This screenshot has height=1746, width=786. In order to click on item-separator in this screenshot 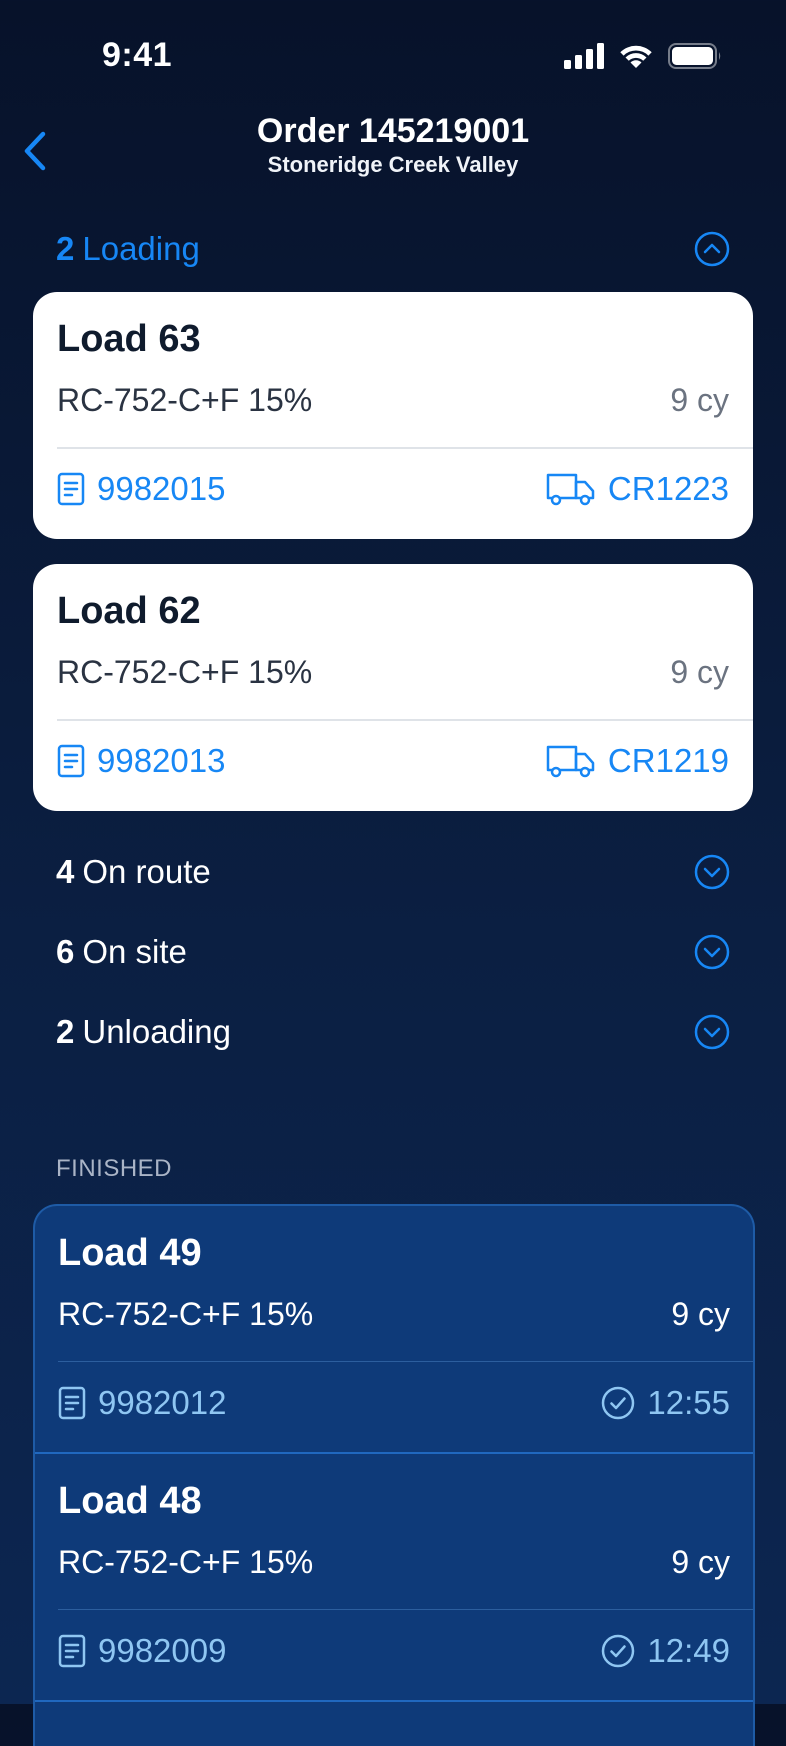, I will do `click(394, 1701)`.